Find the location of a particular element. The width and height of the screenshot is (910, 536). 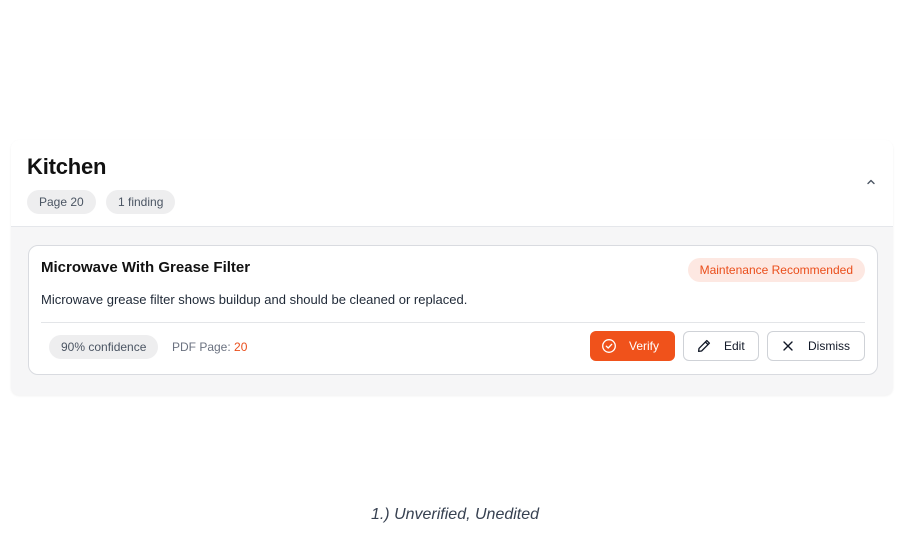

chevron-up-icon is located at coordinates (871, 182).